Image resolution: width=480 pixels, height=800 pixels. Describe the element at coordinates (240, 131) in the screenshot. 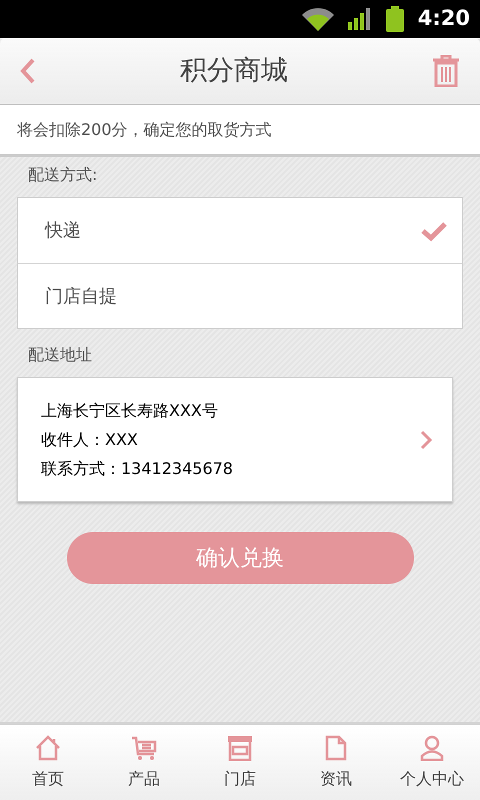

I see `notice-text: 将会扣除200分，确定您的取货方式` at that location.